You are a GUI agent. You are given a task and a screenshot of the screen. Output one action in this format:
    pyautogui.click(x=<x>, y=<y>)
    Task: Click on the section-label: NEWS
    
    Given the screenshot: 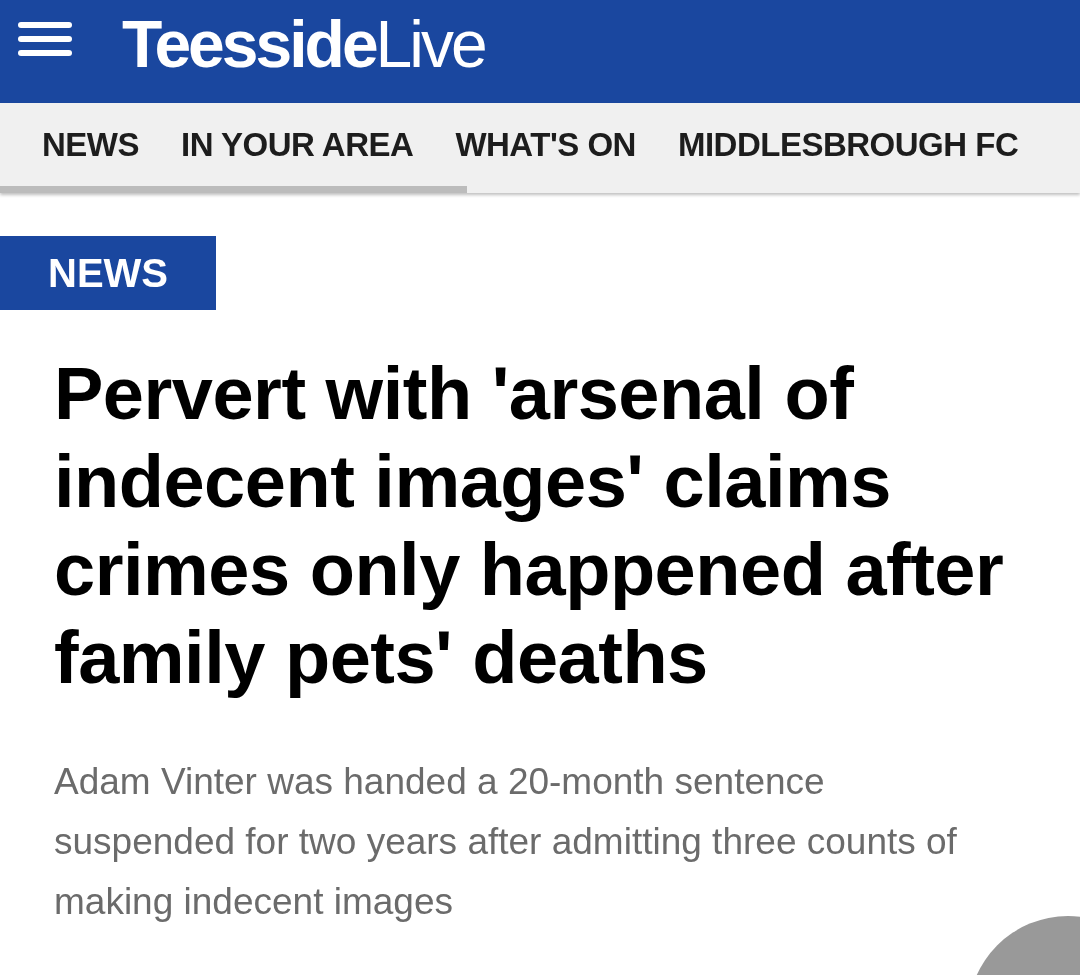 What is the action you would take?
    pyautogui.click(x=108, y=273)
    